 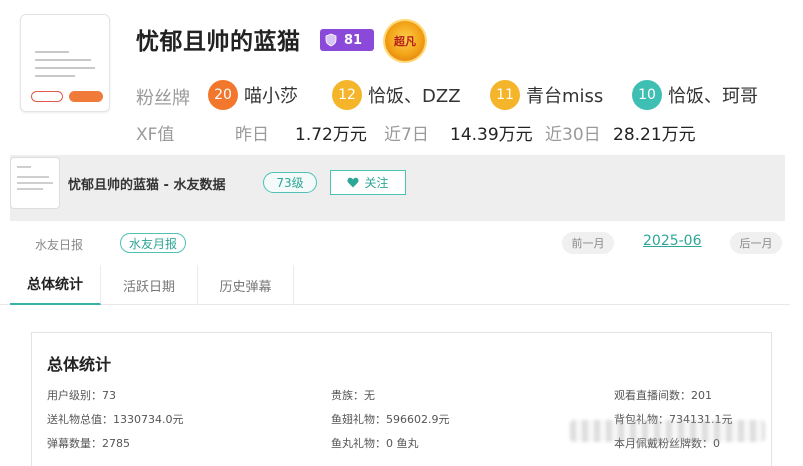 I want to click on noble-badge-label: 超凡, so click(x=405, y=41).